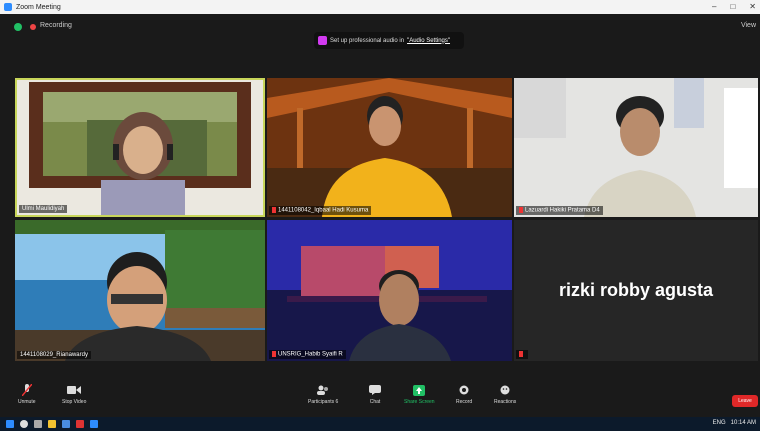  I want to click on participant-display-name: rizki robby agusta, so click(636, 290).